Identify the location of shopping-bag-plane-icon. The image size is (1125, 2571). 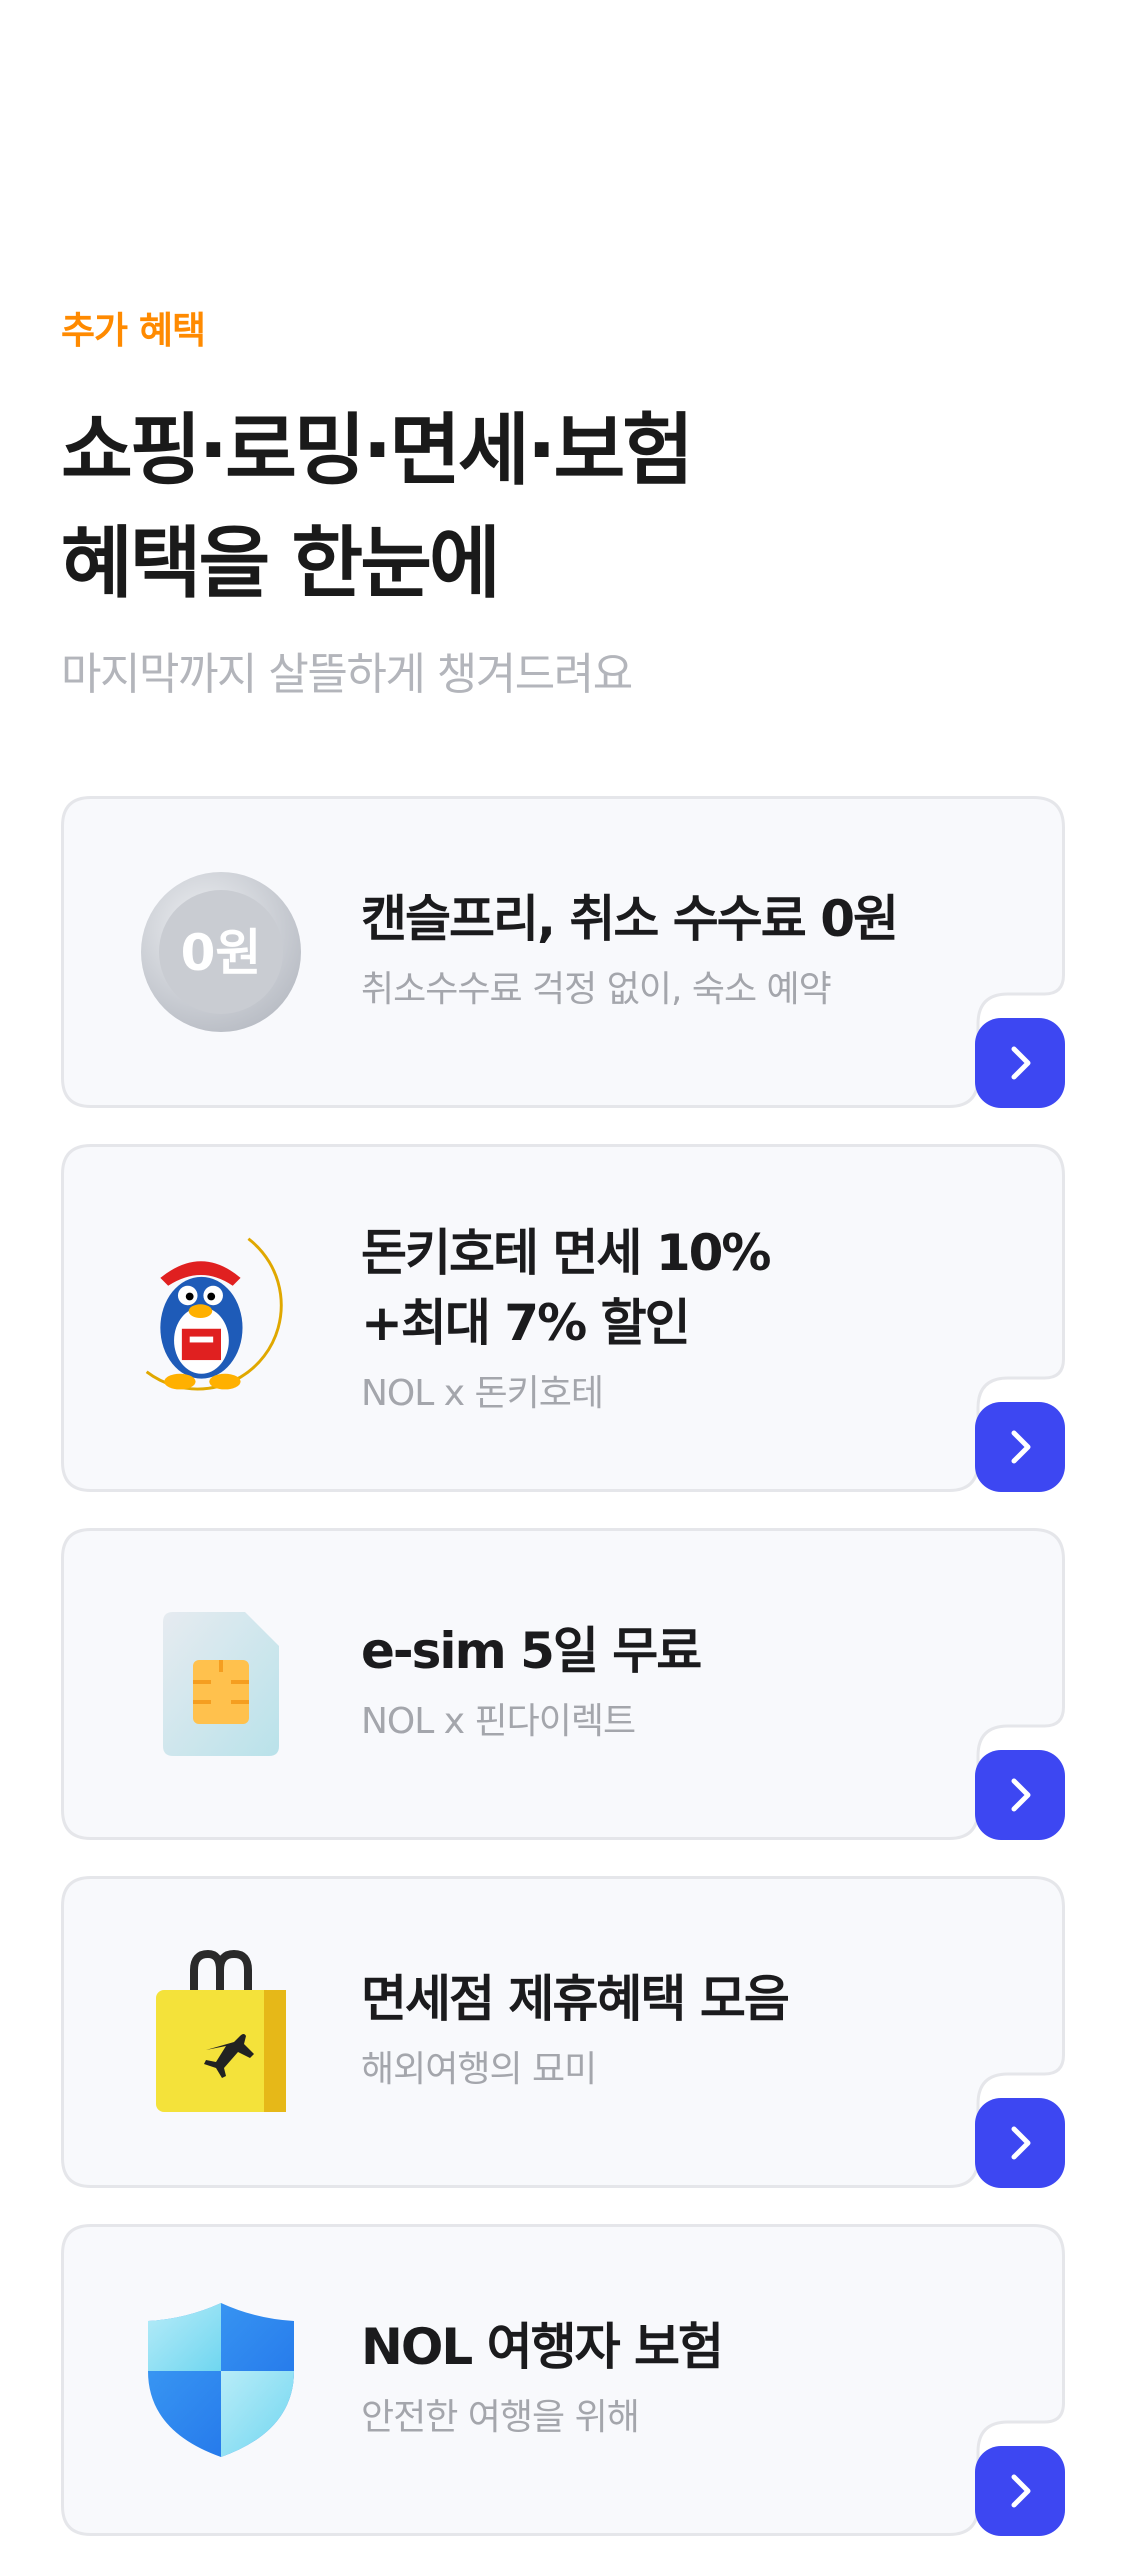
(221, 2032).